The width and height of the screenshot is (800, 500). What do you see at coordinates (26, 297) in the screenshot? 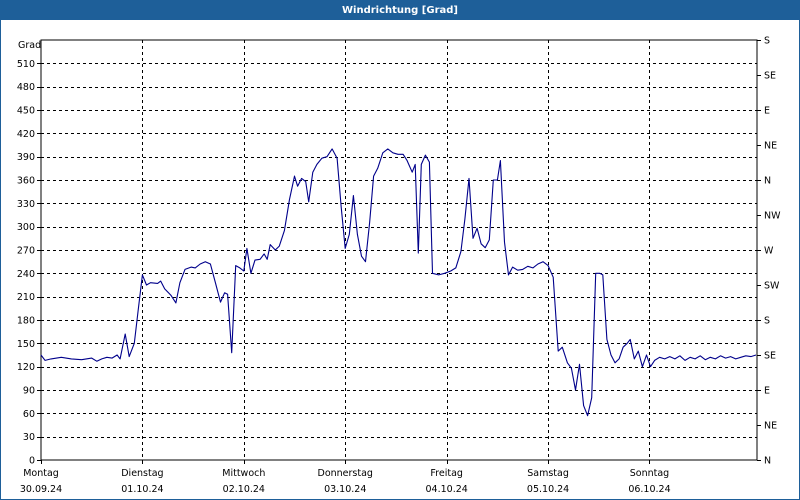
I see `y-tick-label: 210` at bounding box center [26, 297].